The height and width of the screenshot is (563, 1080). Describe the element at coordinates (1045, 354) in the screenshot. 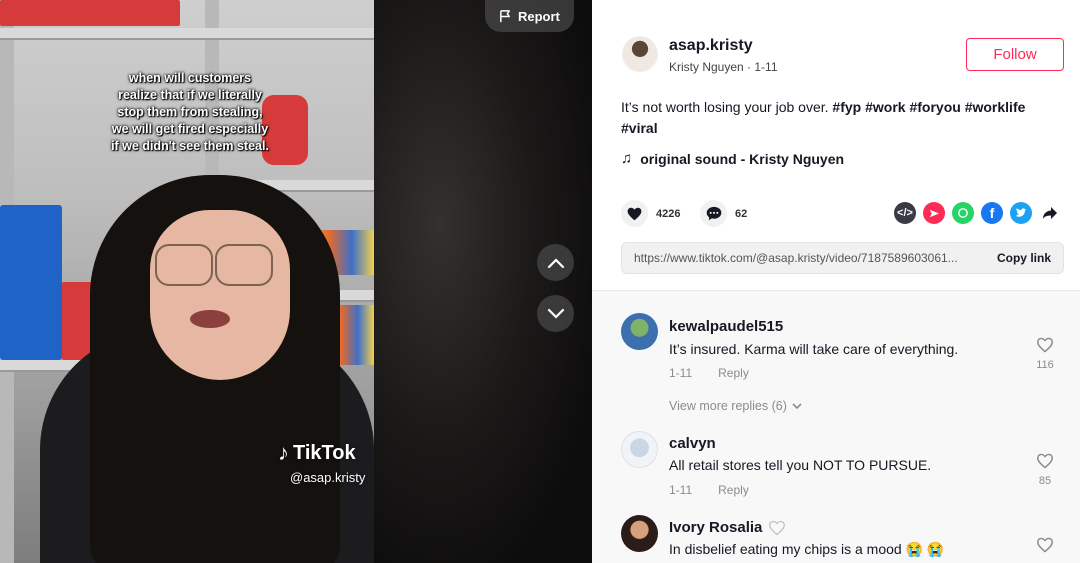

I see `comment-like: 116` at that location.